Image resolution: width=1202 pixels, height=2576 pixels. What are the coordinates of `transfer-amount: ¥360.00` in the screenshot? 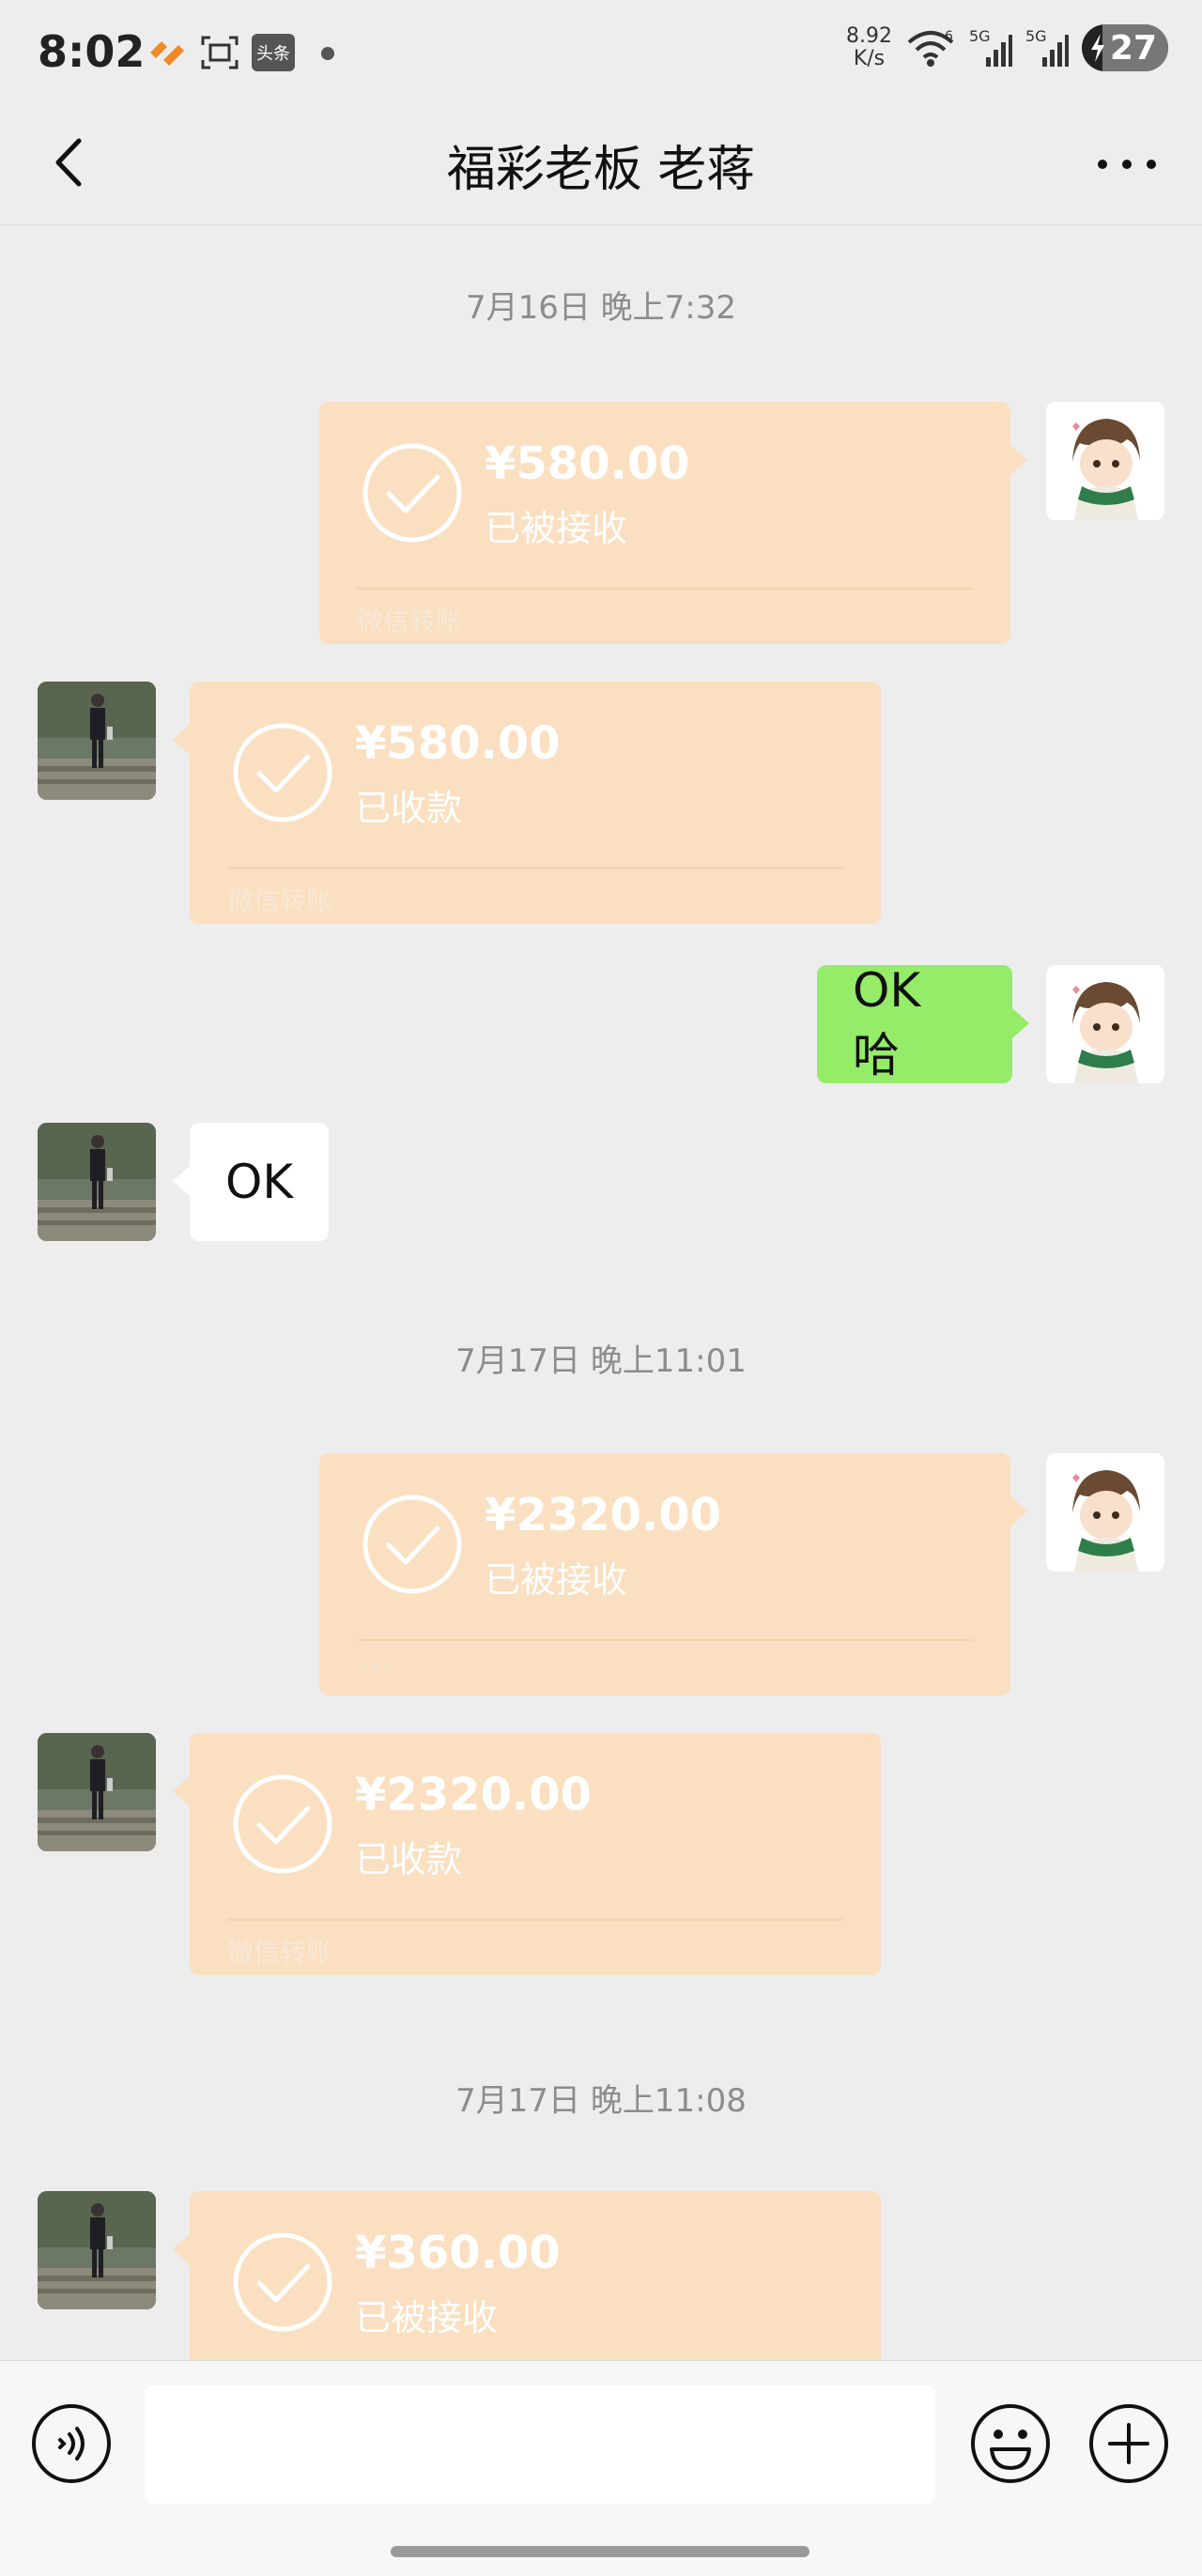 It's located at (458, 2253).